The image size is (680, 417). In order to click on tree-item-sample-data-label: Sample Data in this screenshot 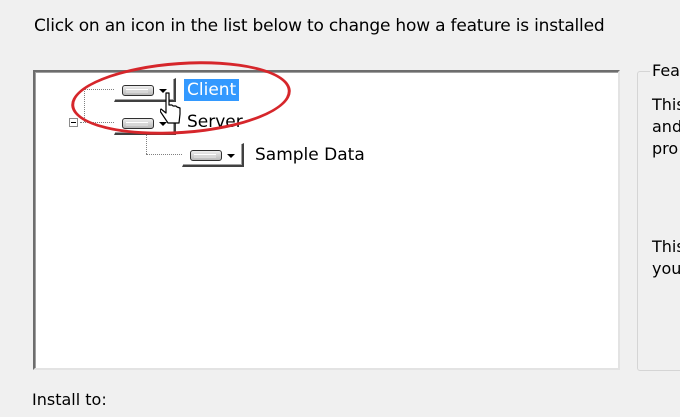, I will do `click(310, 155)`.